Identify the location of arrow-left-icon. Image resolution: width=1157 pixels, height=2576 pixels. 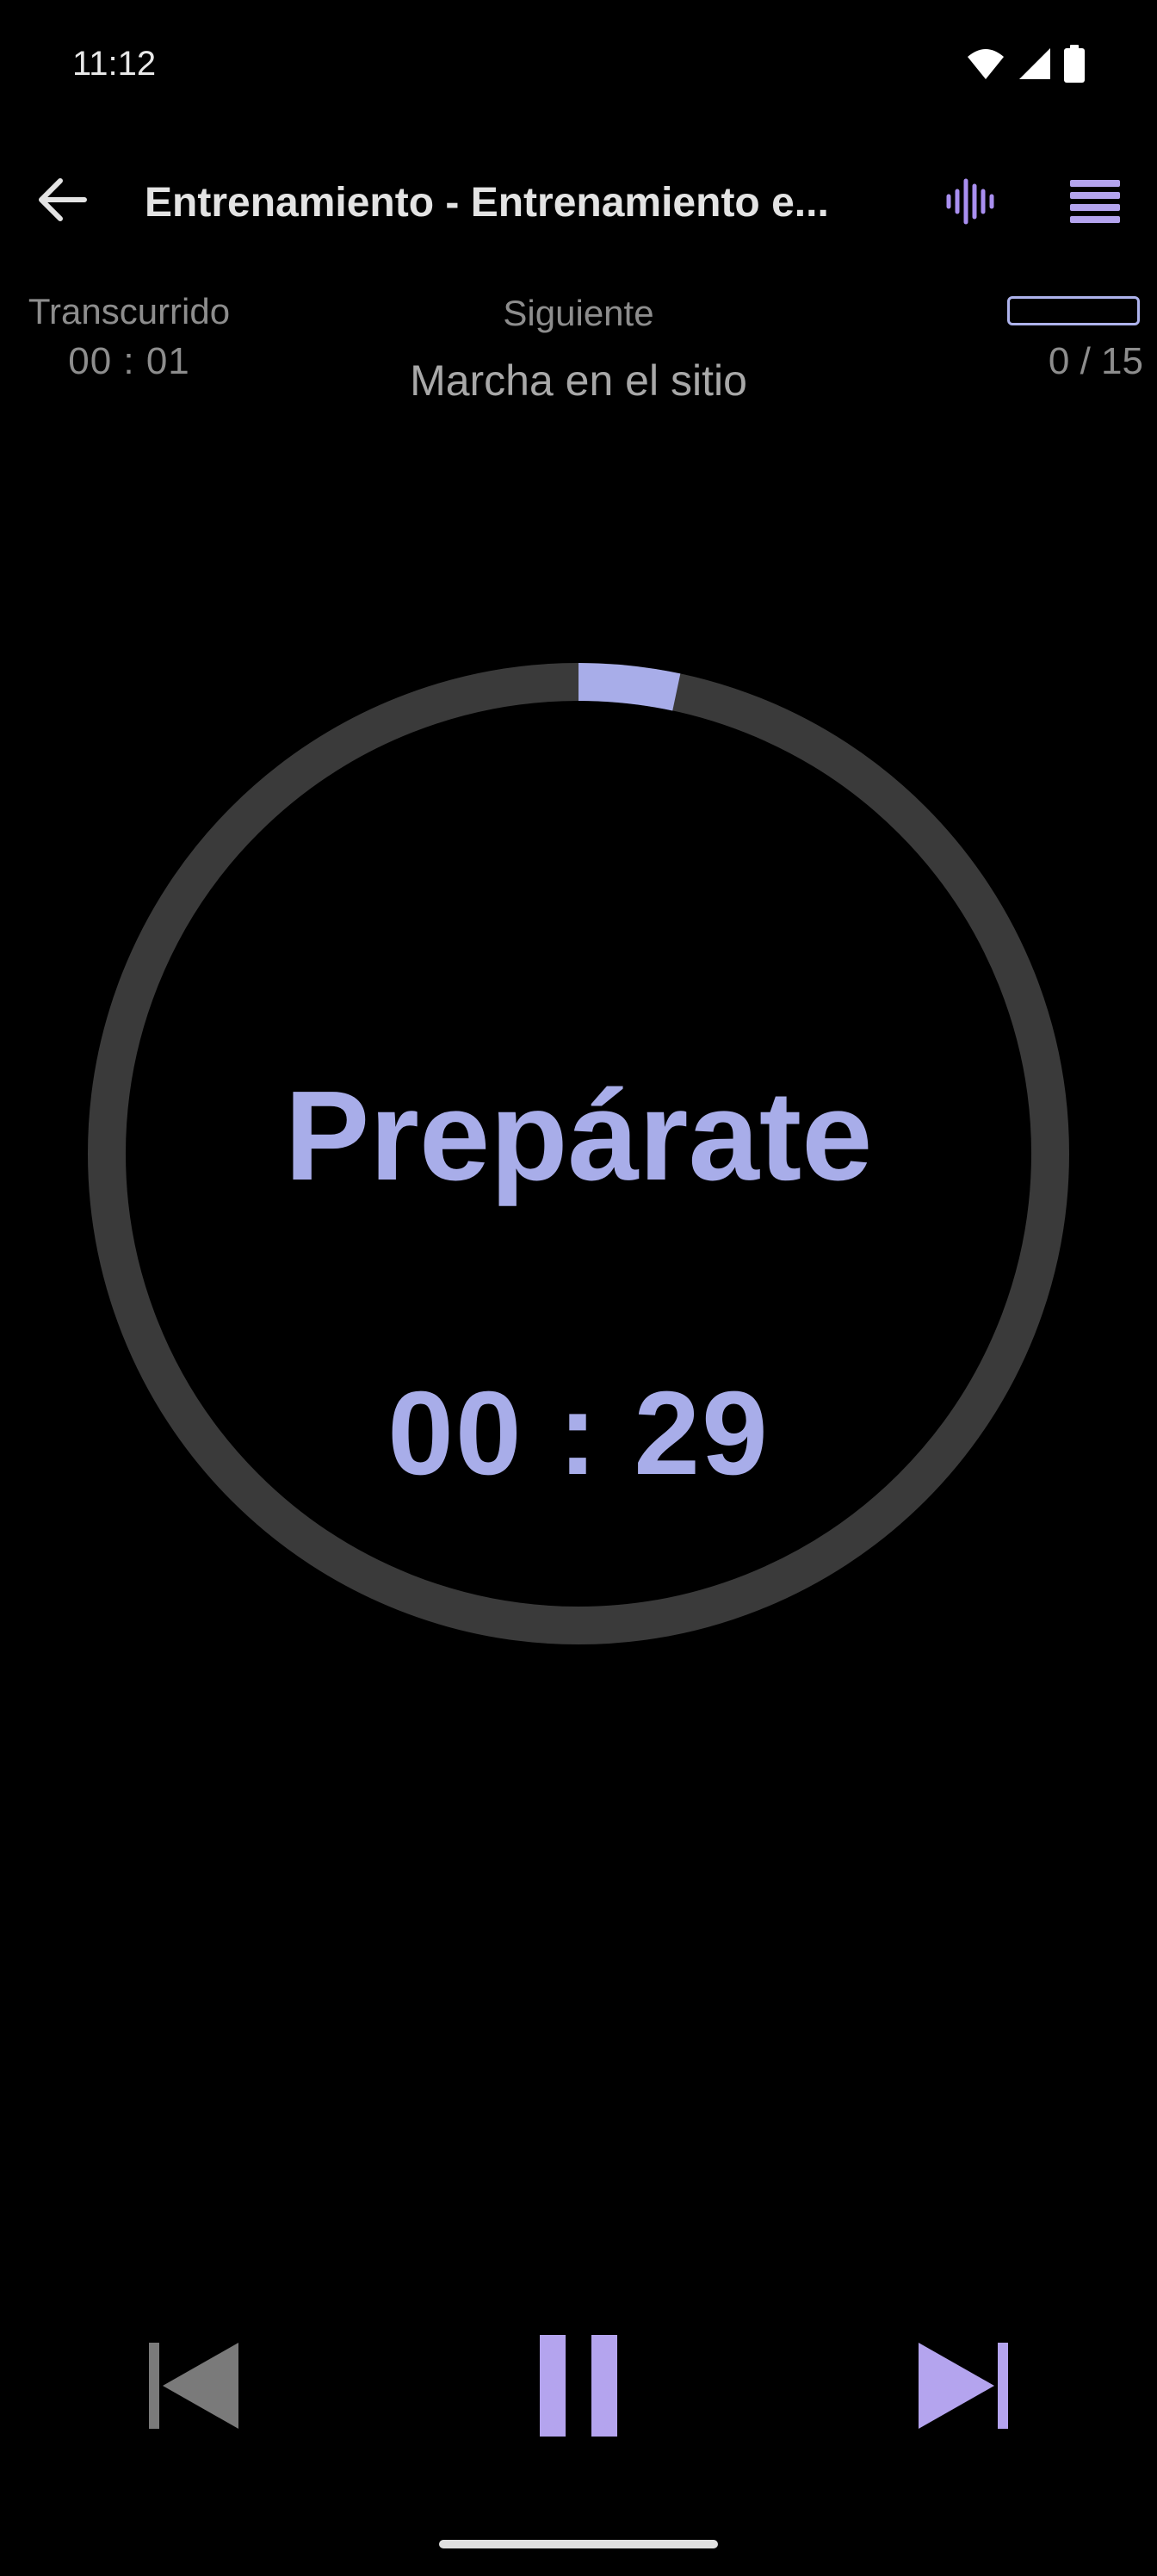
(63, 199).